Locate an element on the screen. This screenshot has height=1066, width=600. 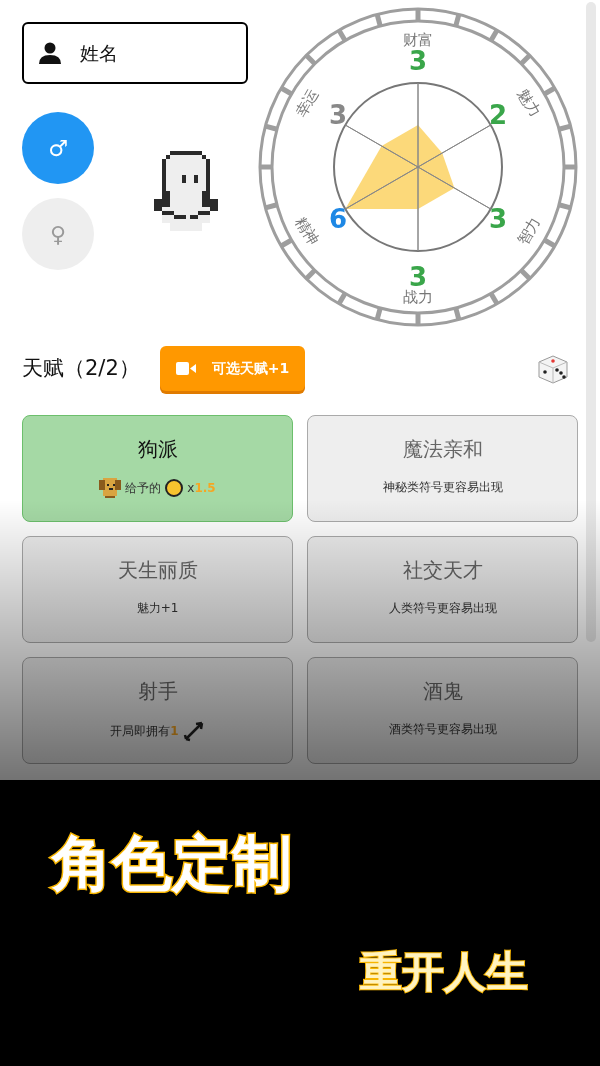
stat-label: 幸运 is located at coordinates (307, 103).